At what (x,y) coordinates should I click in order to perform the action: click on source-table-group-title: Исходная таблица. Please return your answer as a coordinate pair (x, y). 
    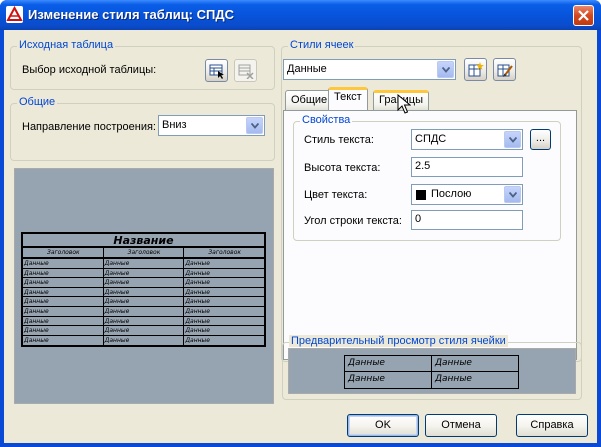
    Looking at the image, I should click on (66, 45).